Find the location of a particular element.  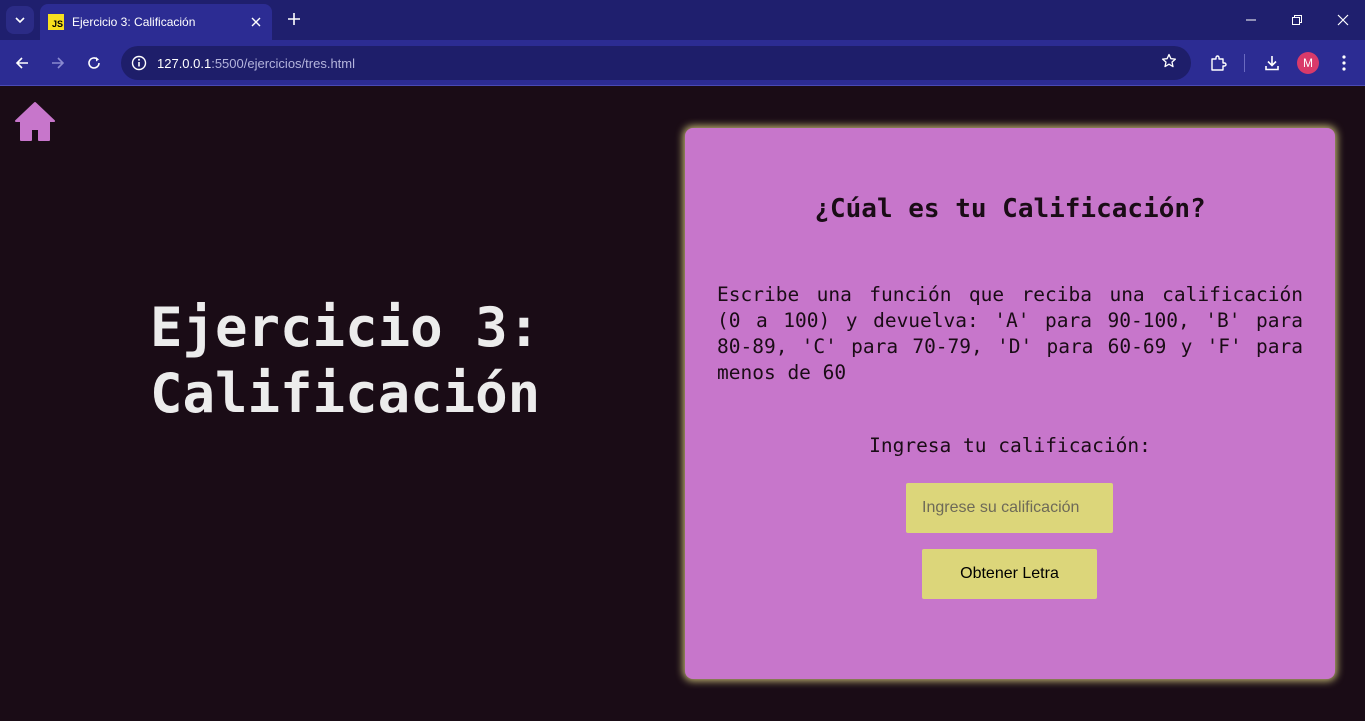

reload-button is located at coordinates (94, 63).